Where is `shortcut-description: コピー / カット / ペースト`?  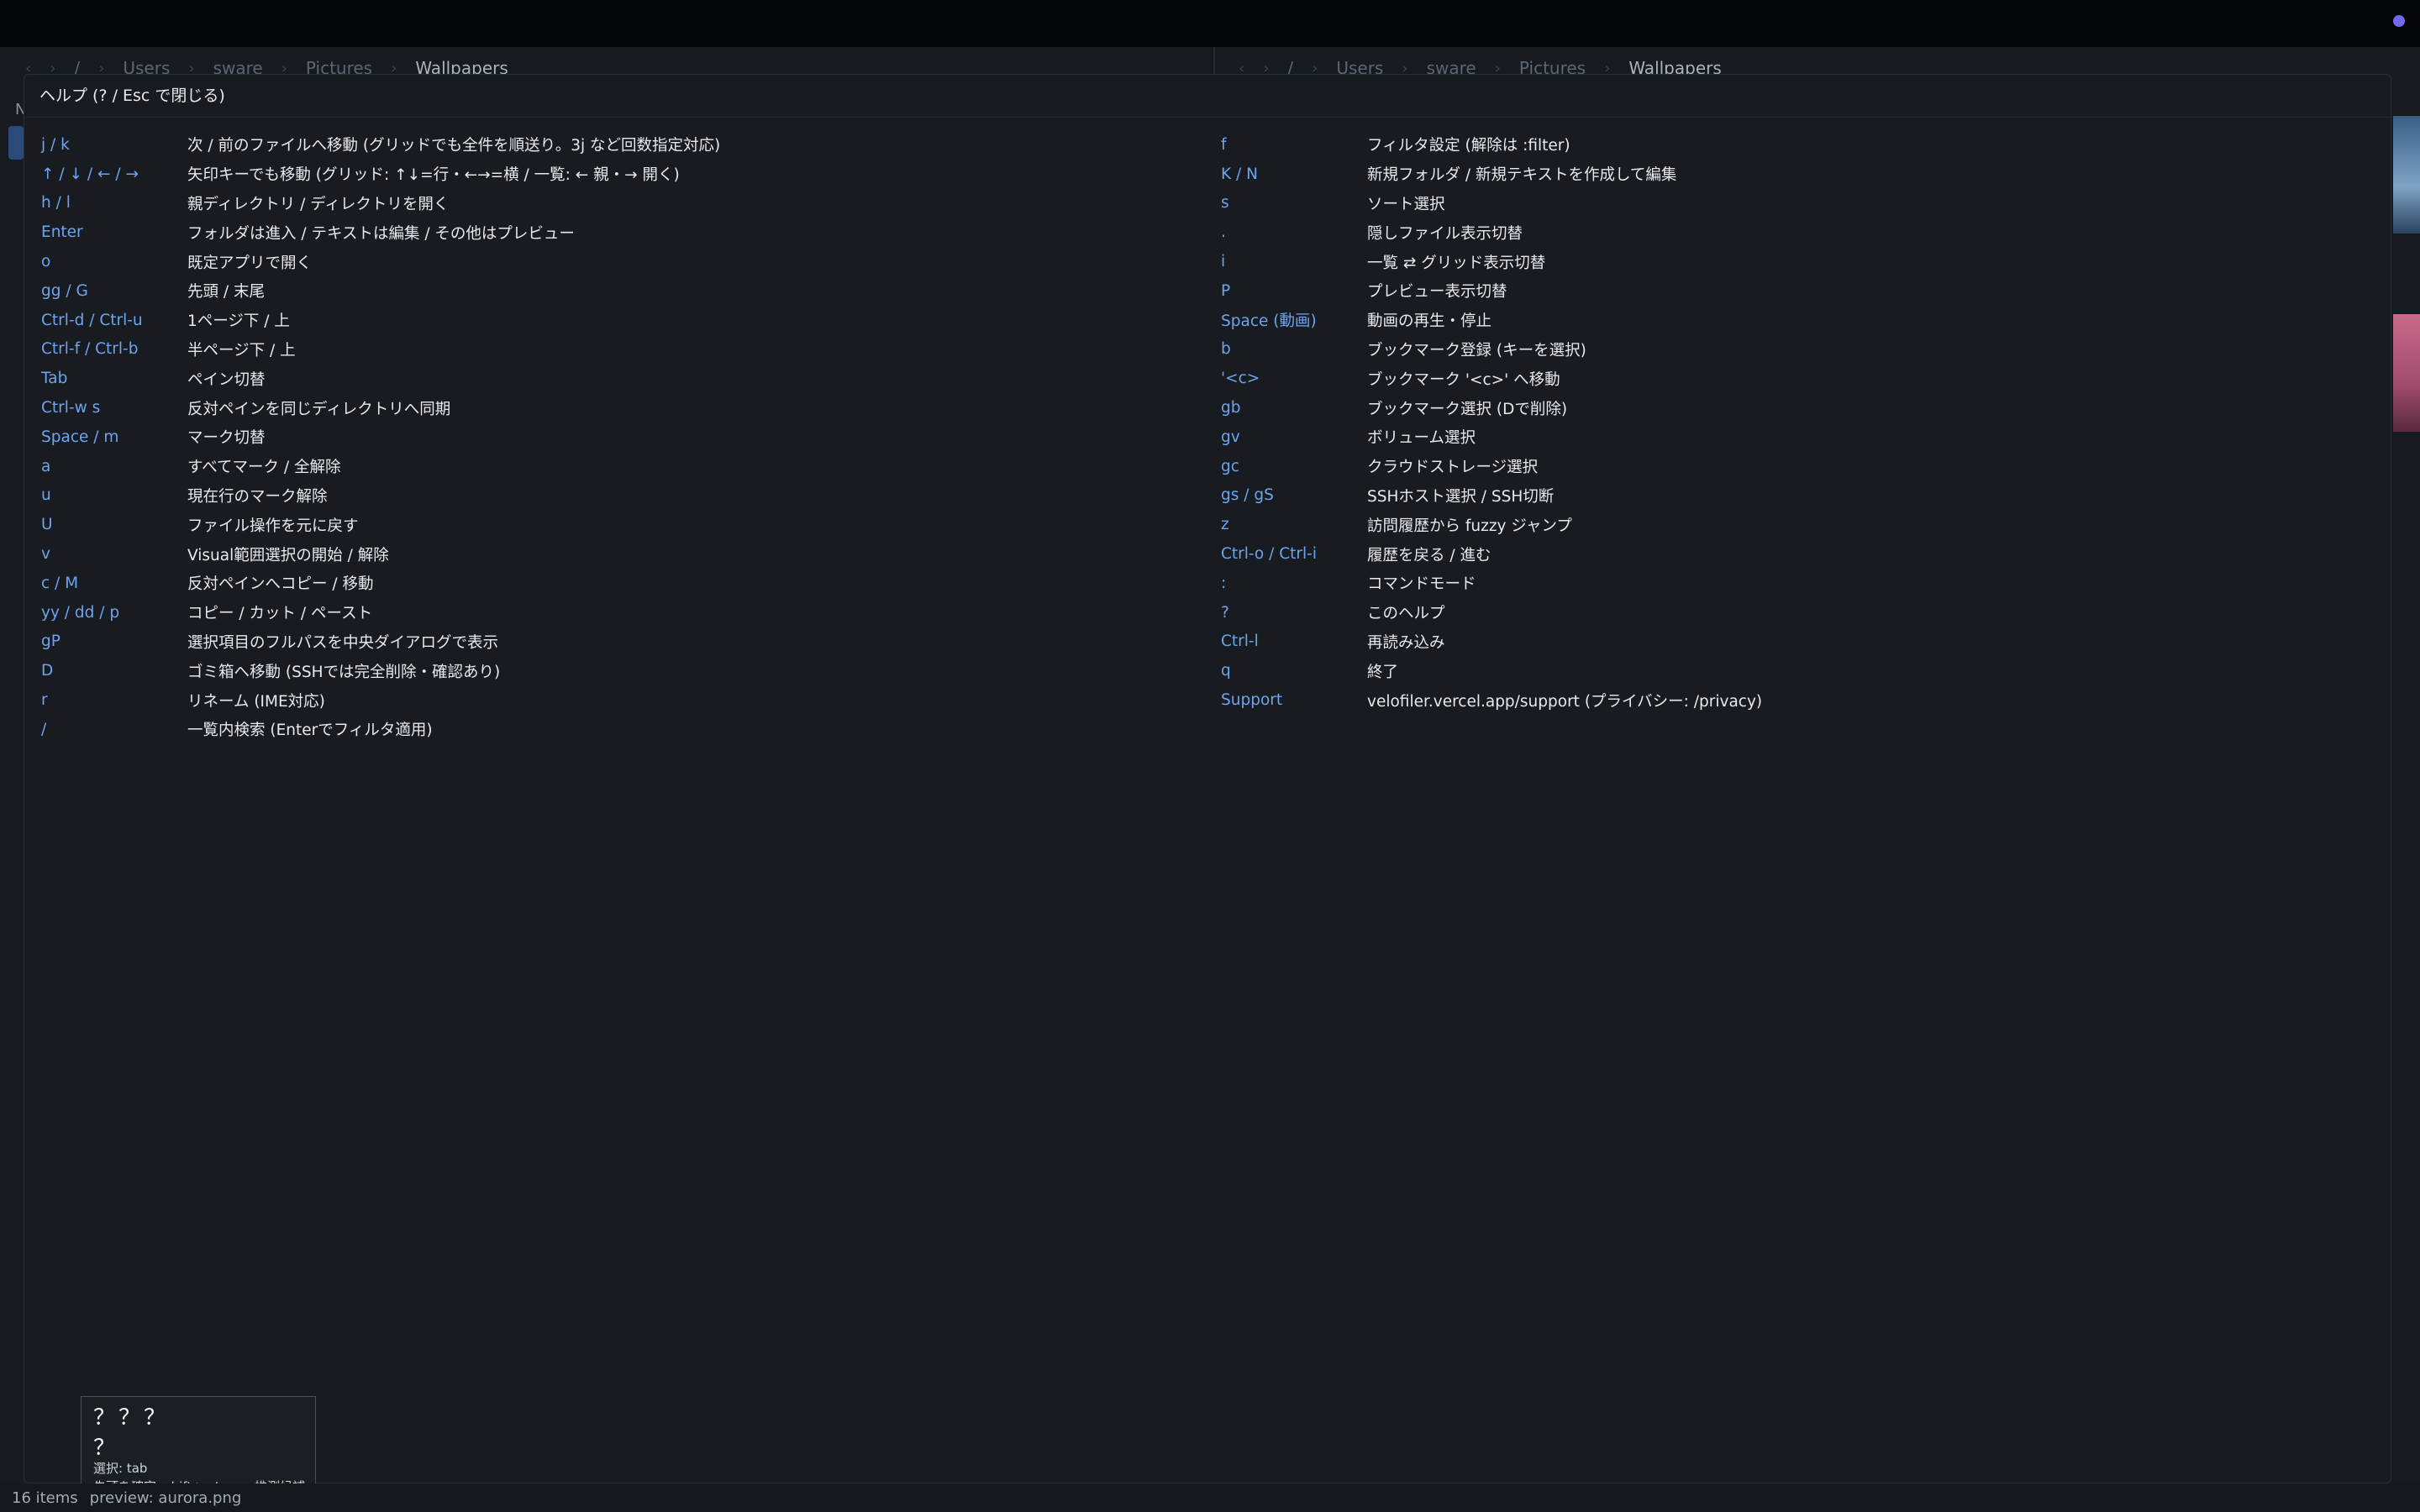
shortcut-description: コピー / カット / ペースト is located at coordinates (280, 614).